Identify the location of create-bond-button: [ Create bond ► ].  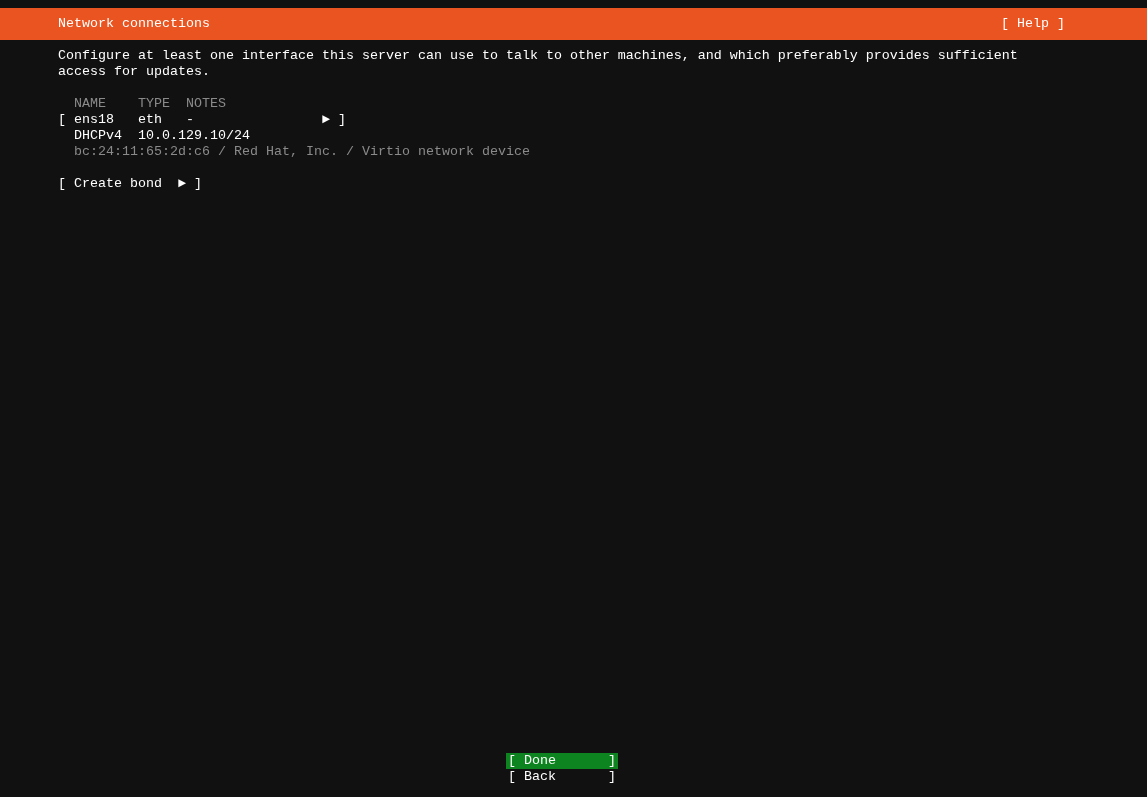
(130, 184).